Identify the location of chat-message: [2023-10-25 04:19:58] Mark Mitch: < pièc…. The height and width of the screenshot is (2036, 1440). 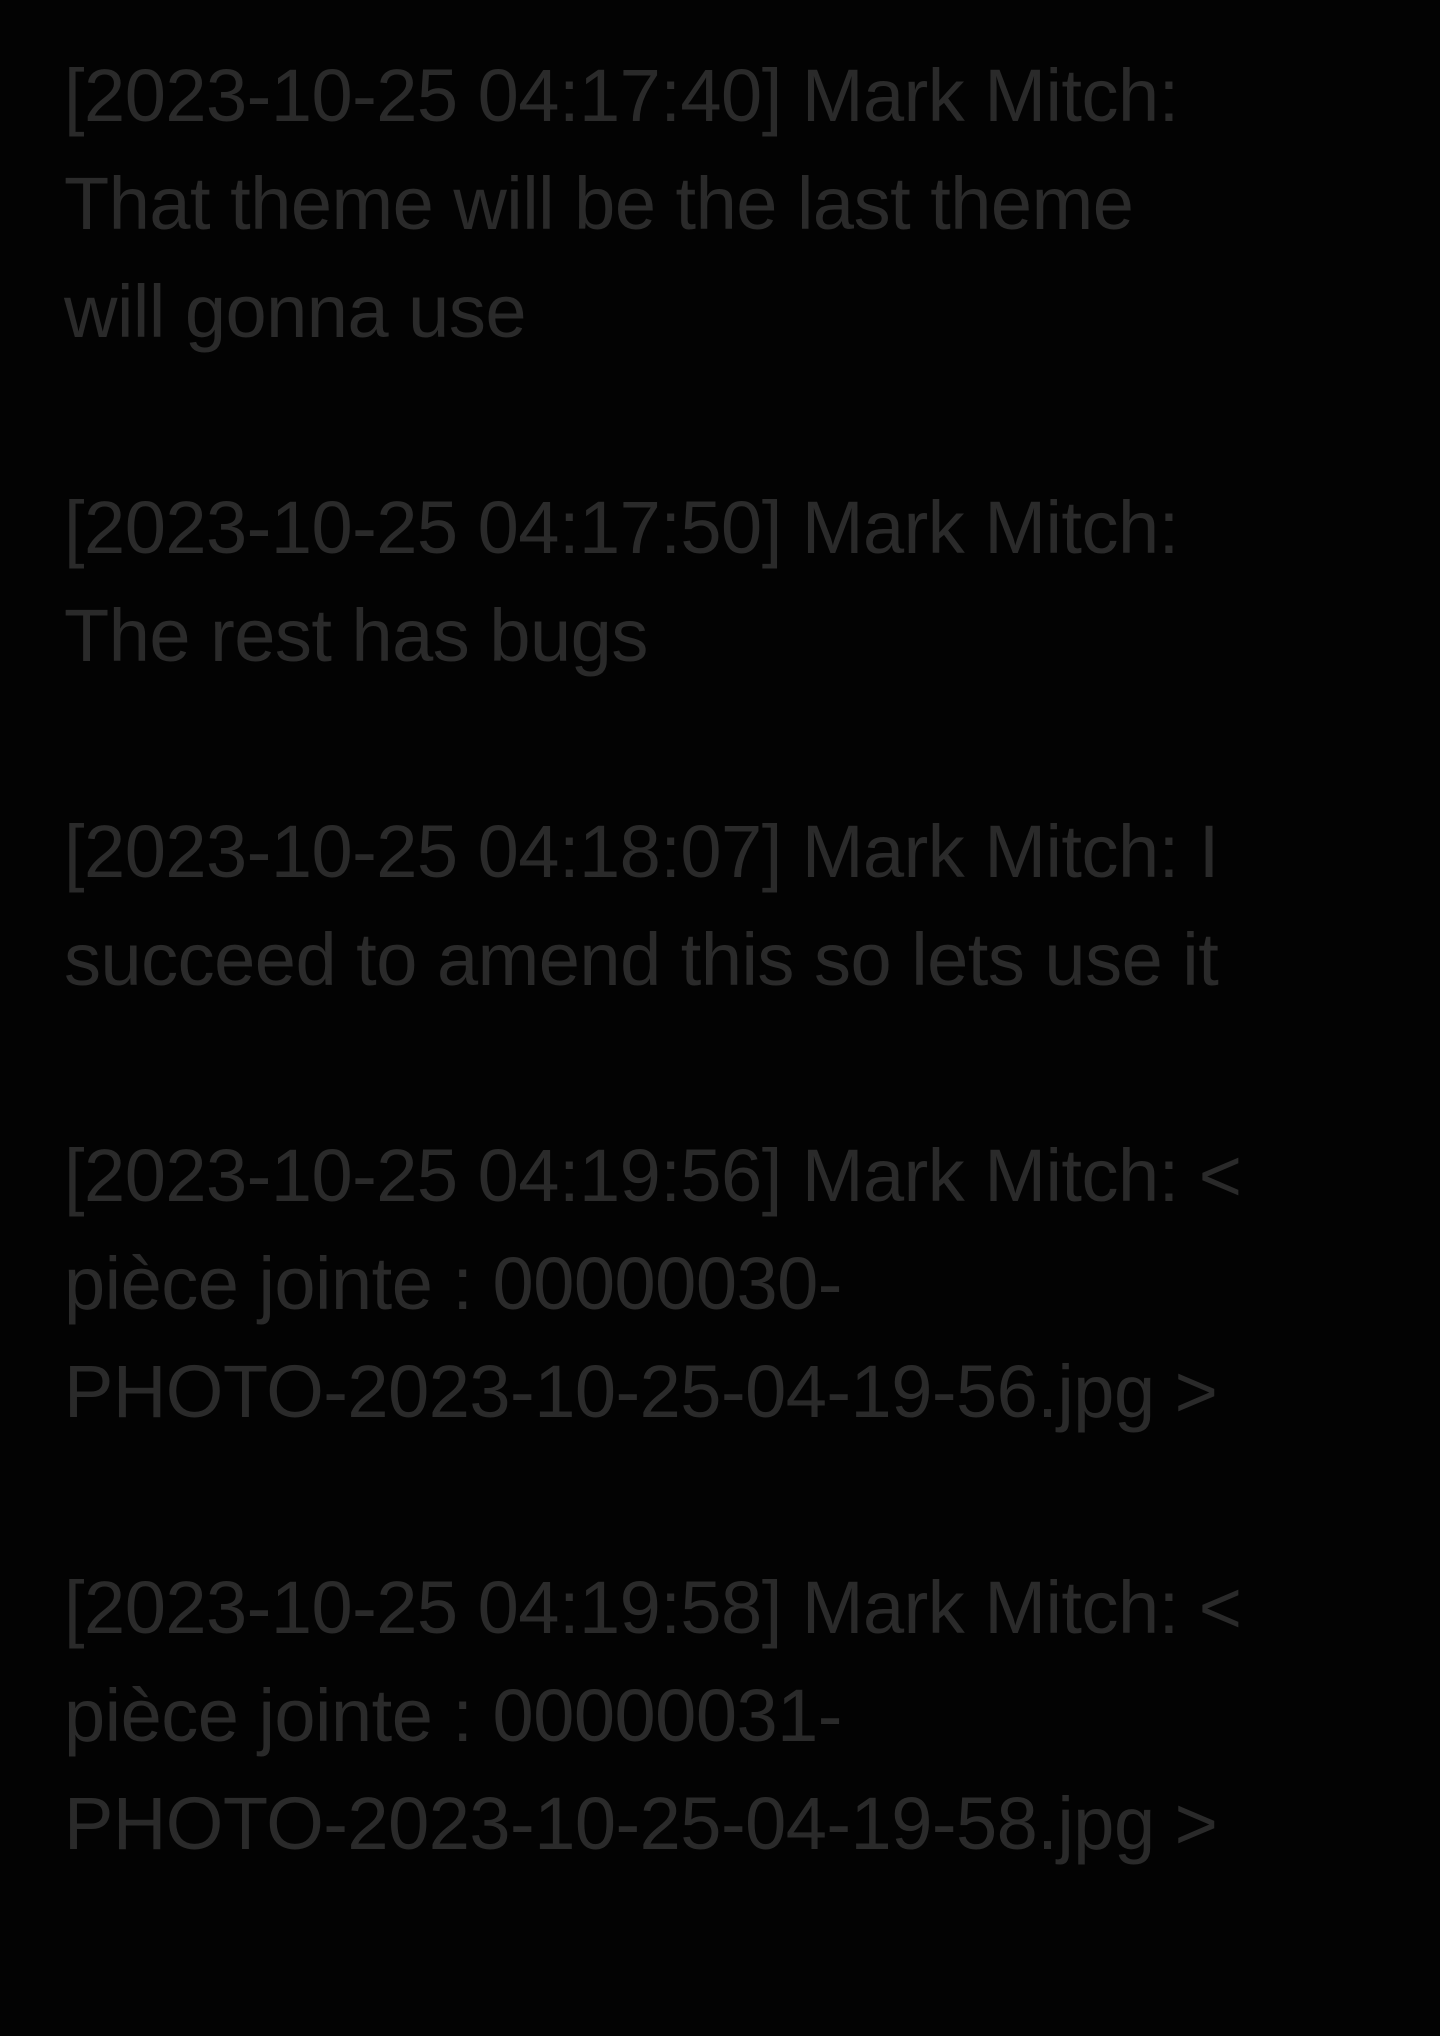
(720, 1716).